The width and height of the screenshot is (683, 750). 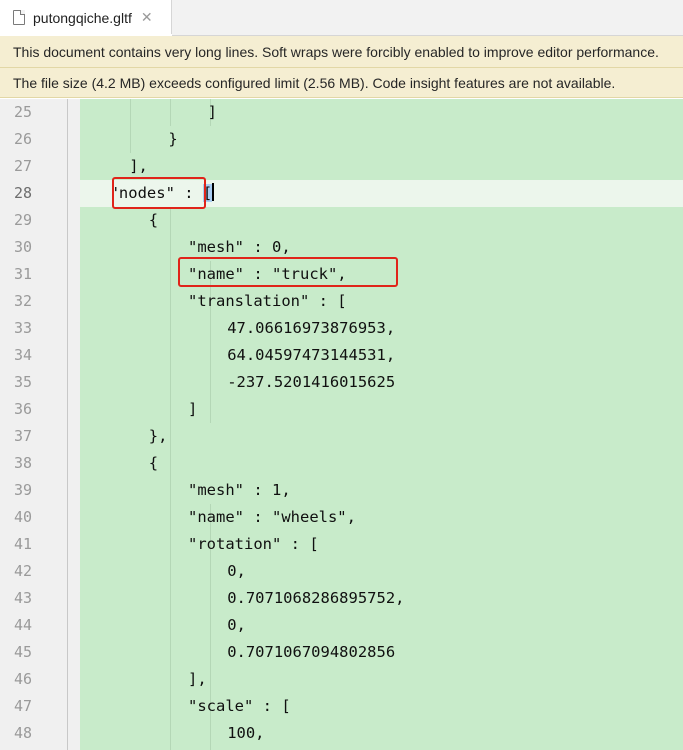 I want to click on code-line: -237.5201416015625, so click(x=311, y=382).